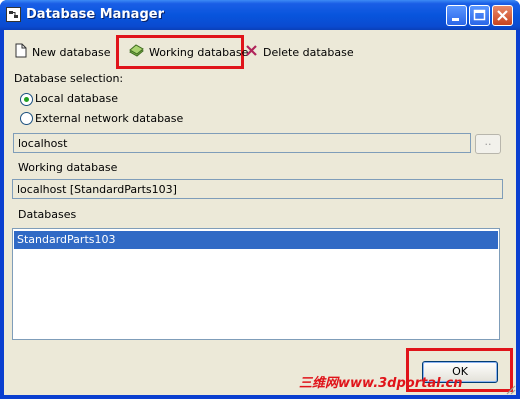 The image size is (520, 399). What do you see at coordinates (256, 240) in the screenshot?
I see `list-item: StandardParts103` at bounding box center [256, 240].